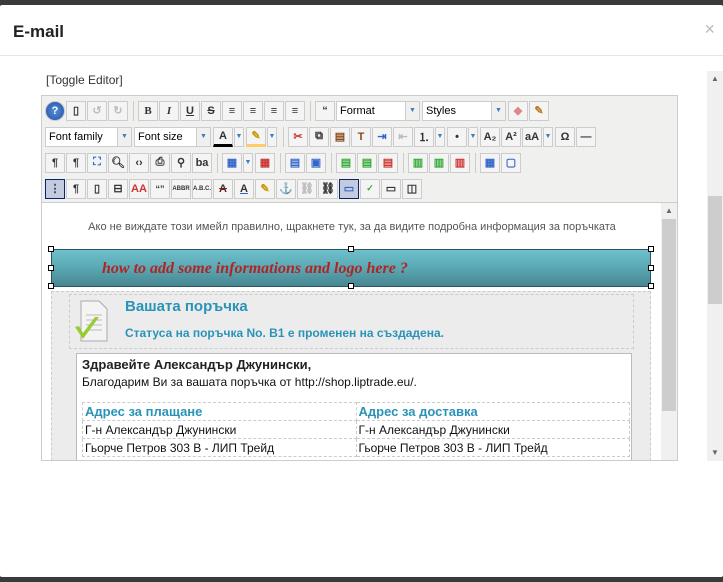 The height and width of the screenshot is (582, 723). Describe the element at coordinates (412, 188) in the screenshot. I see `media-icon: ◫` at that location.